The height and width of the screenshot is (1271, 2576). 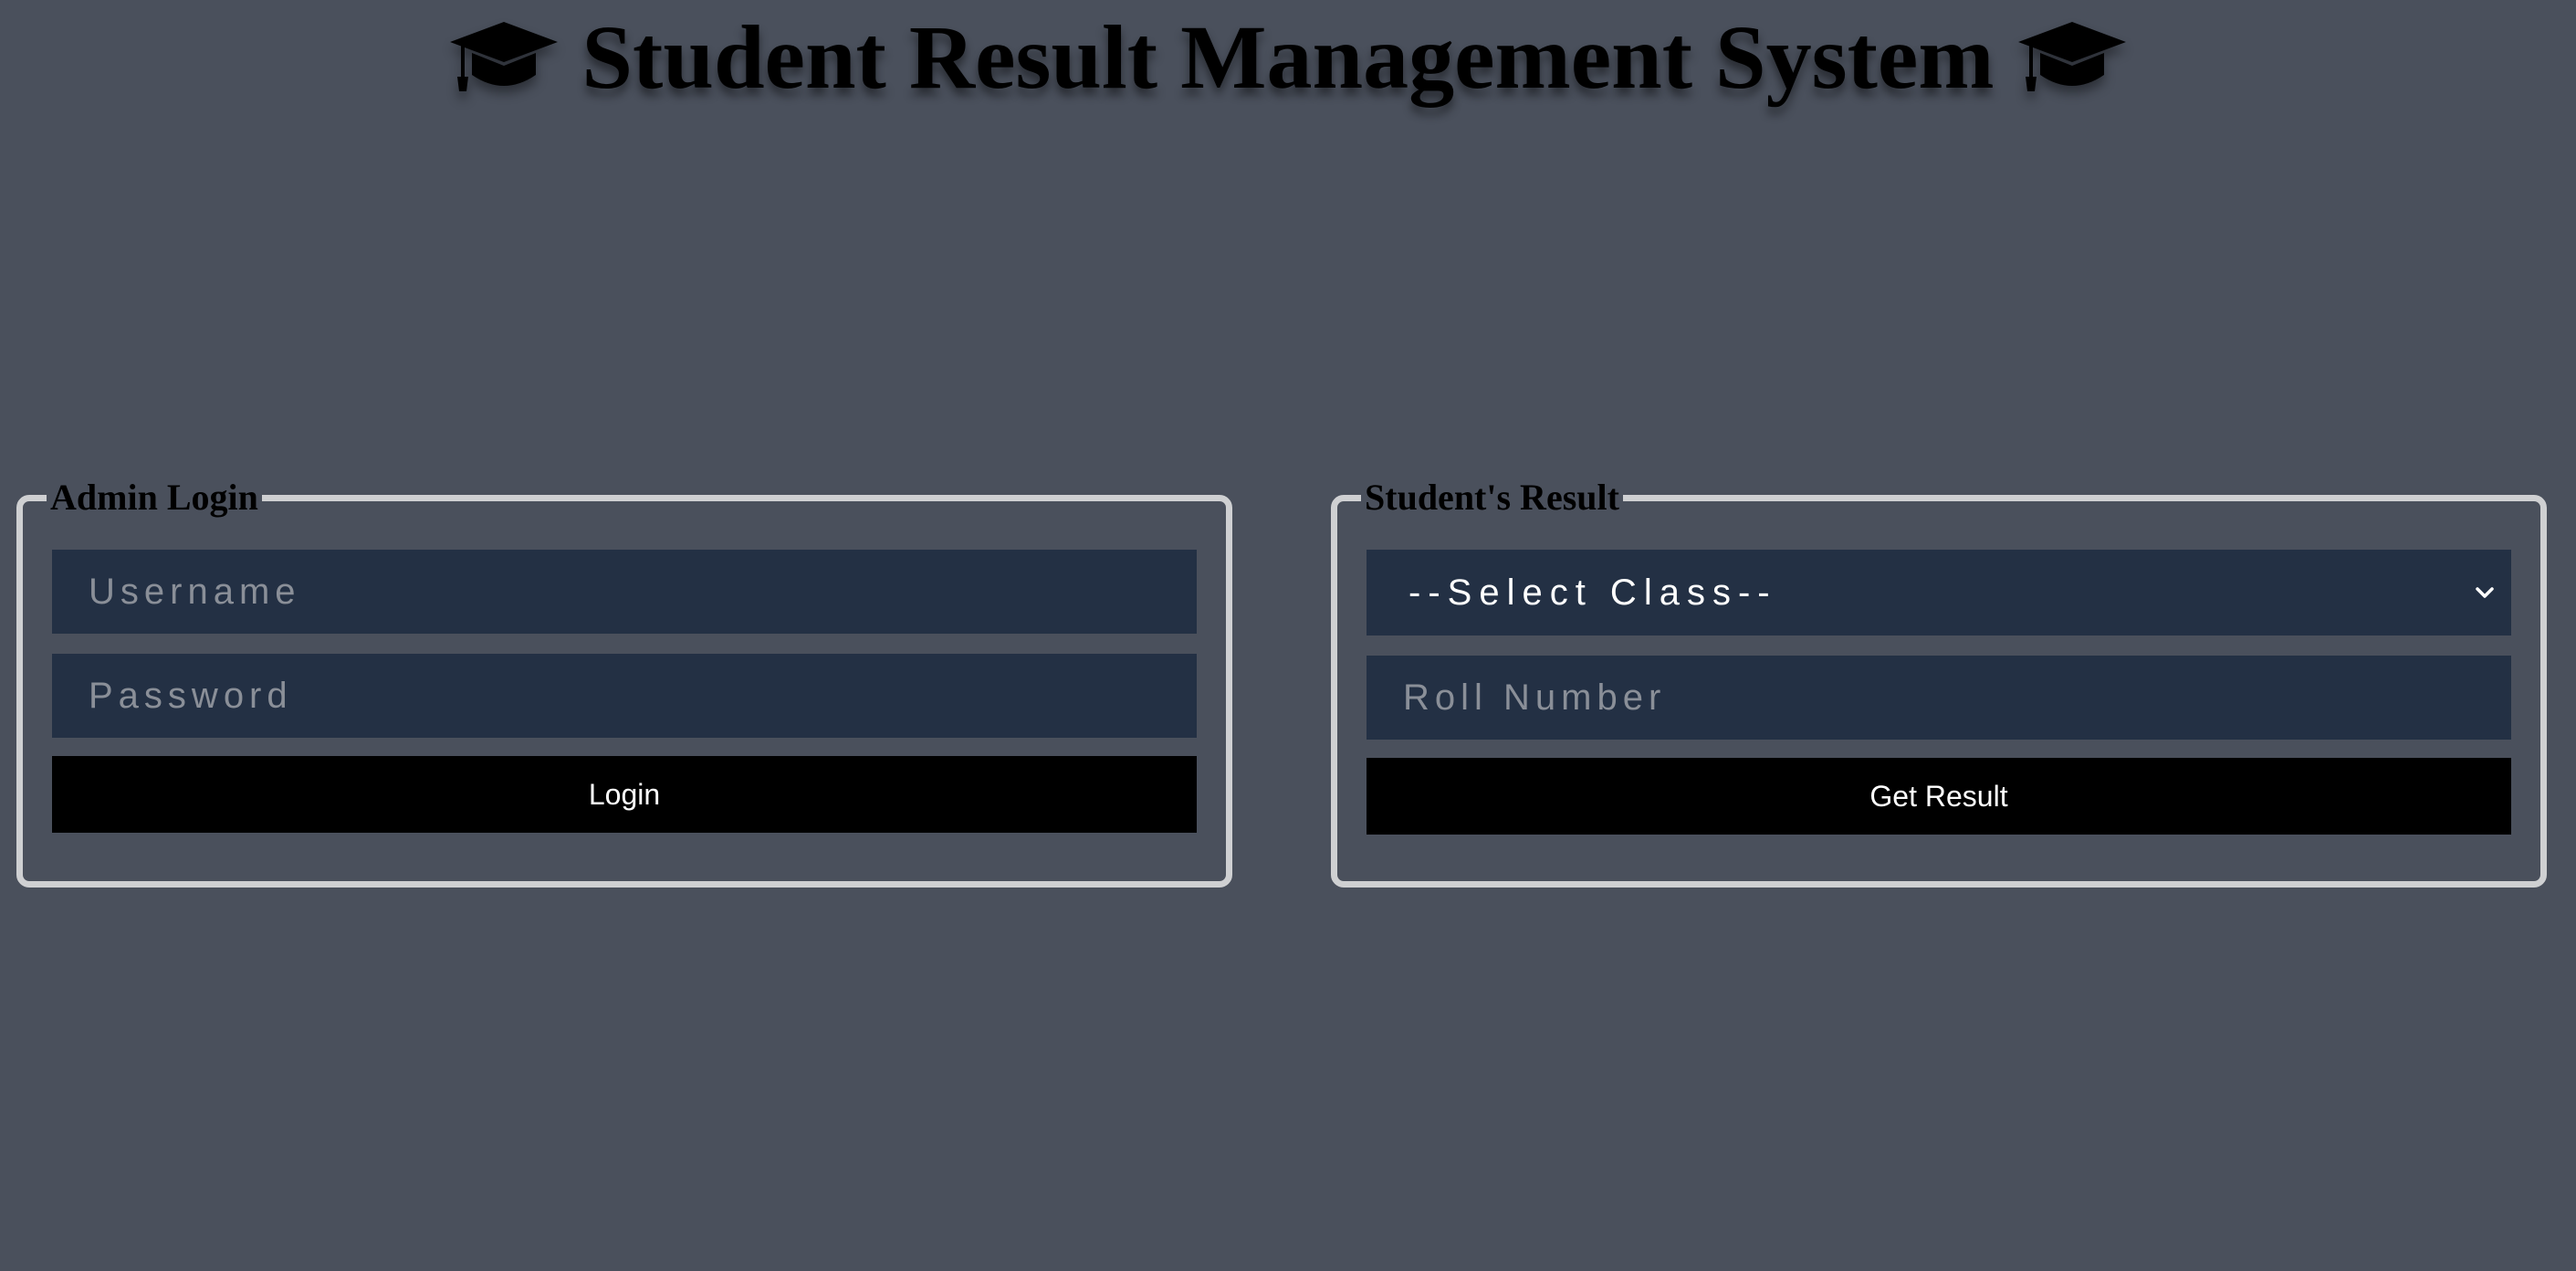 I want to click on admin-login-legend: Admin Login, so click(x=154, y=497).